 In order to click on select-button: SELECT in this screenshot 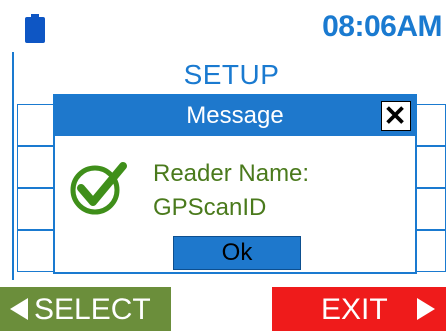, I will do `click(85, 309)`.